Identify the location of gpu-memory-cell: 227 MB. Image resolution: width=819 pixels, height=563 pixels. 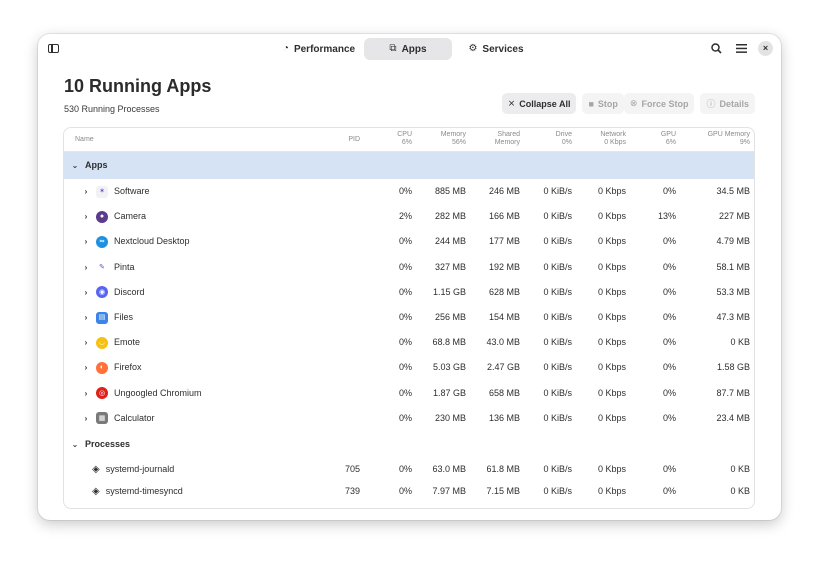
(734, 216).